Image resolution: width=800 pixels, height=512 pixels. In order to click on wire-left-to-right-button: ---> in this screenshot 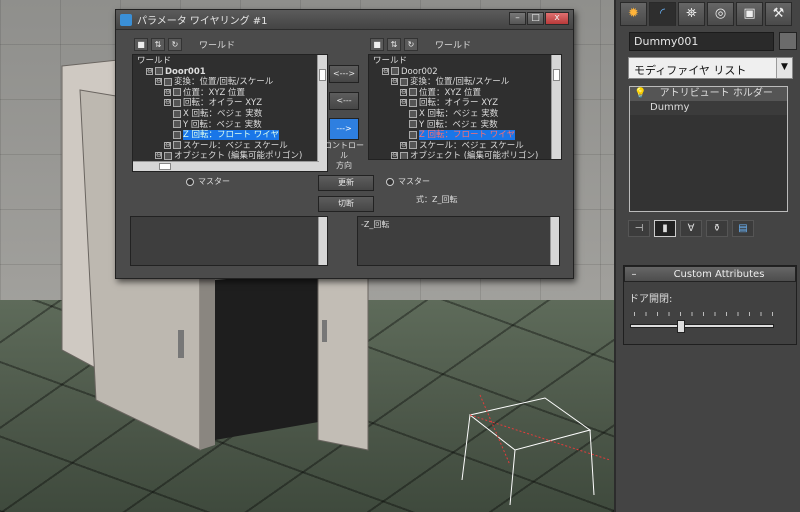, I will do `click(344, 129)`.